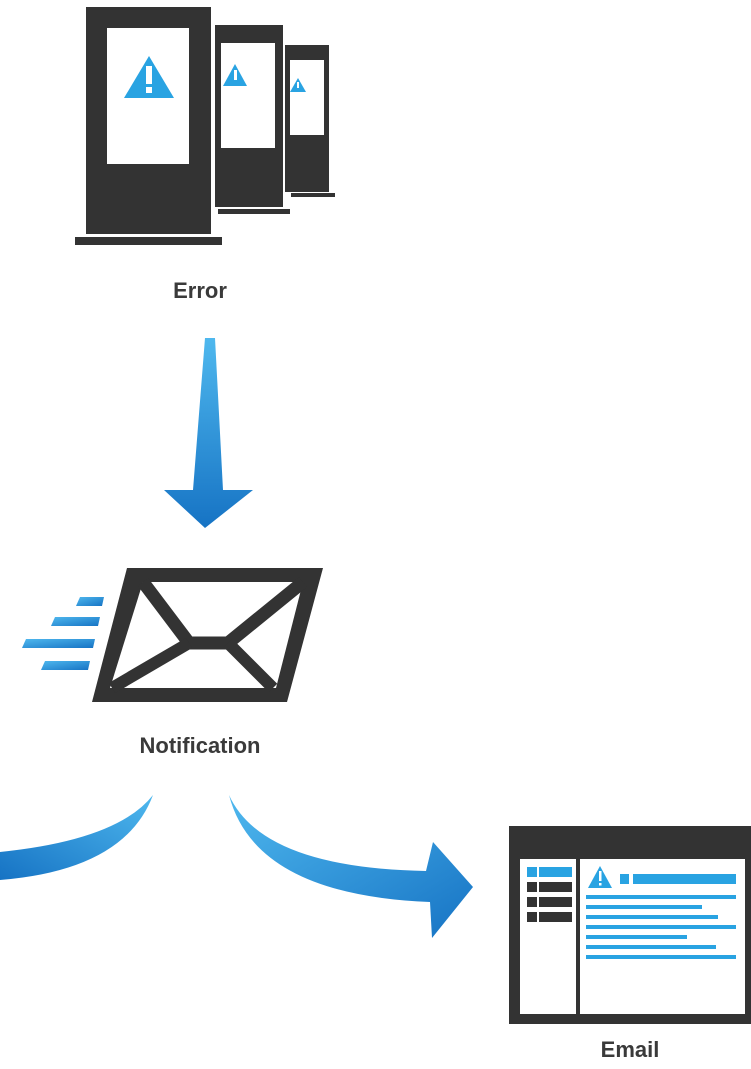 Image resolution: width=751 pixels, height=1069 pixels. Describe the element at coordinates (200, 290) in the screenshot. I see `error-label: Error` at that location.